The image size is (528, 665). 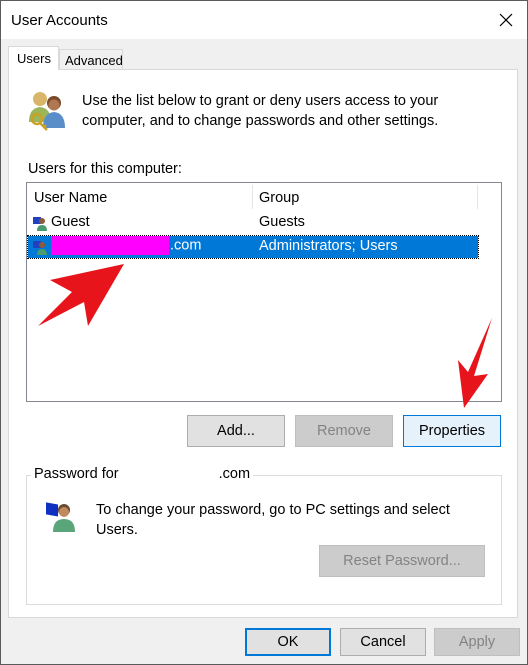 I want to click on close-button, so click(x=506, y=20).